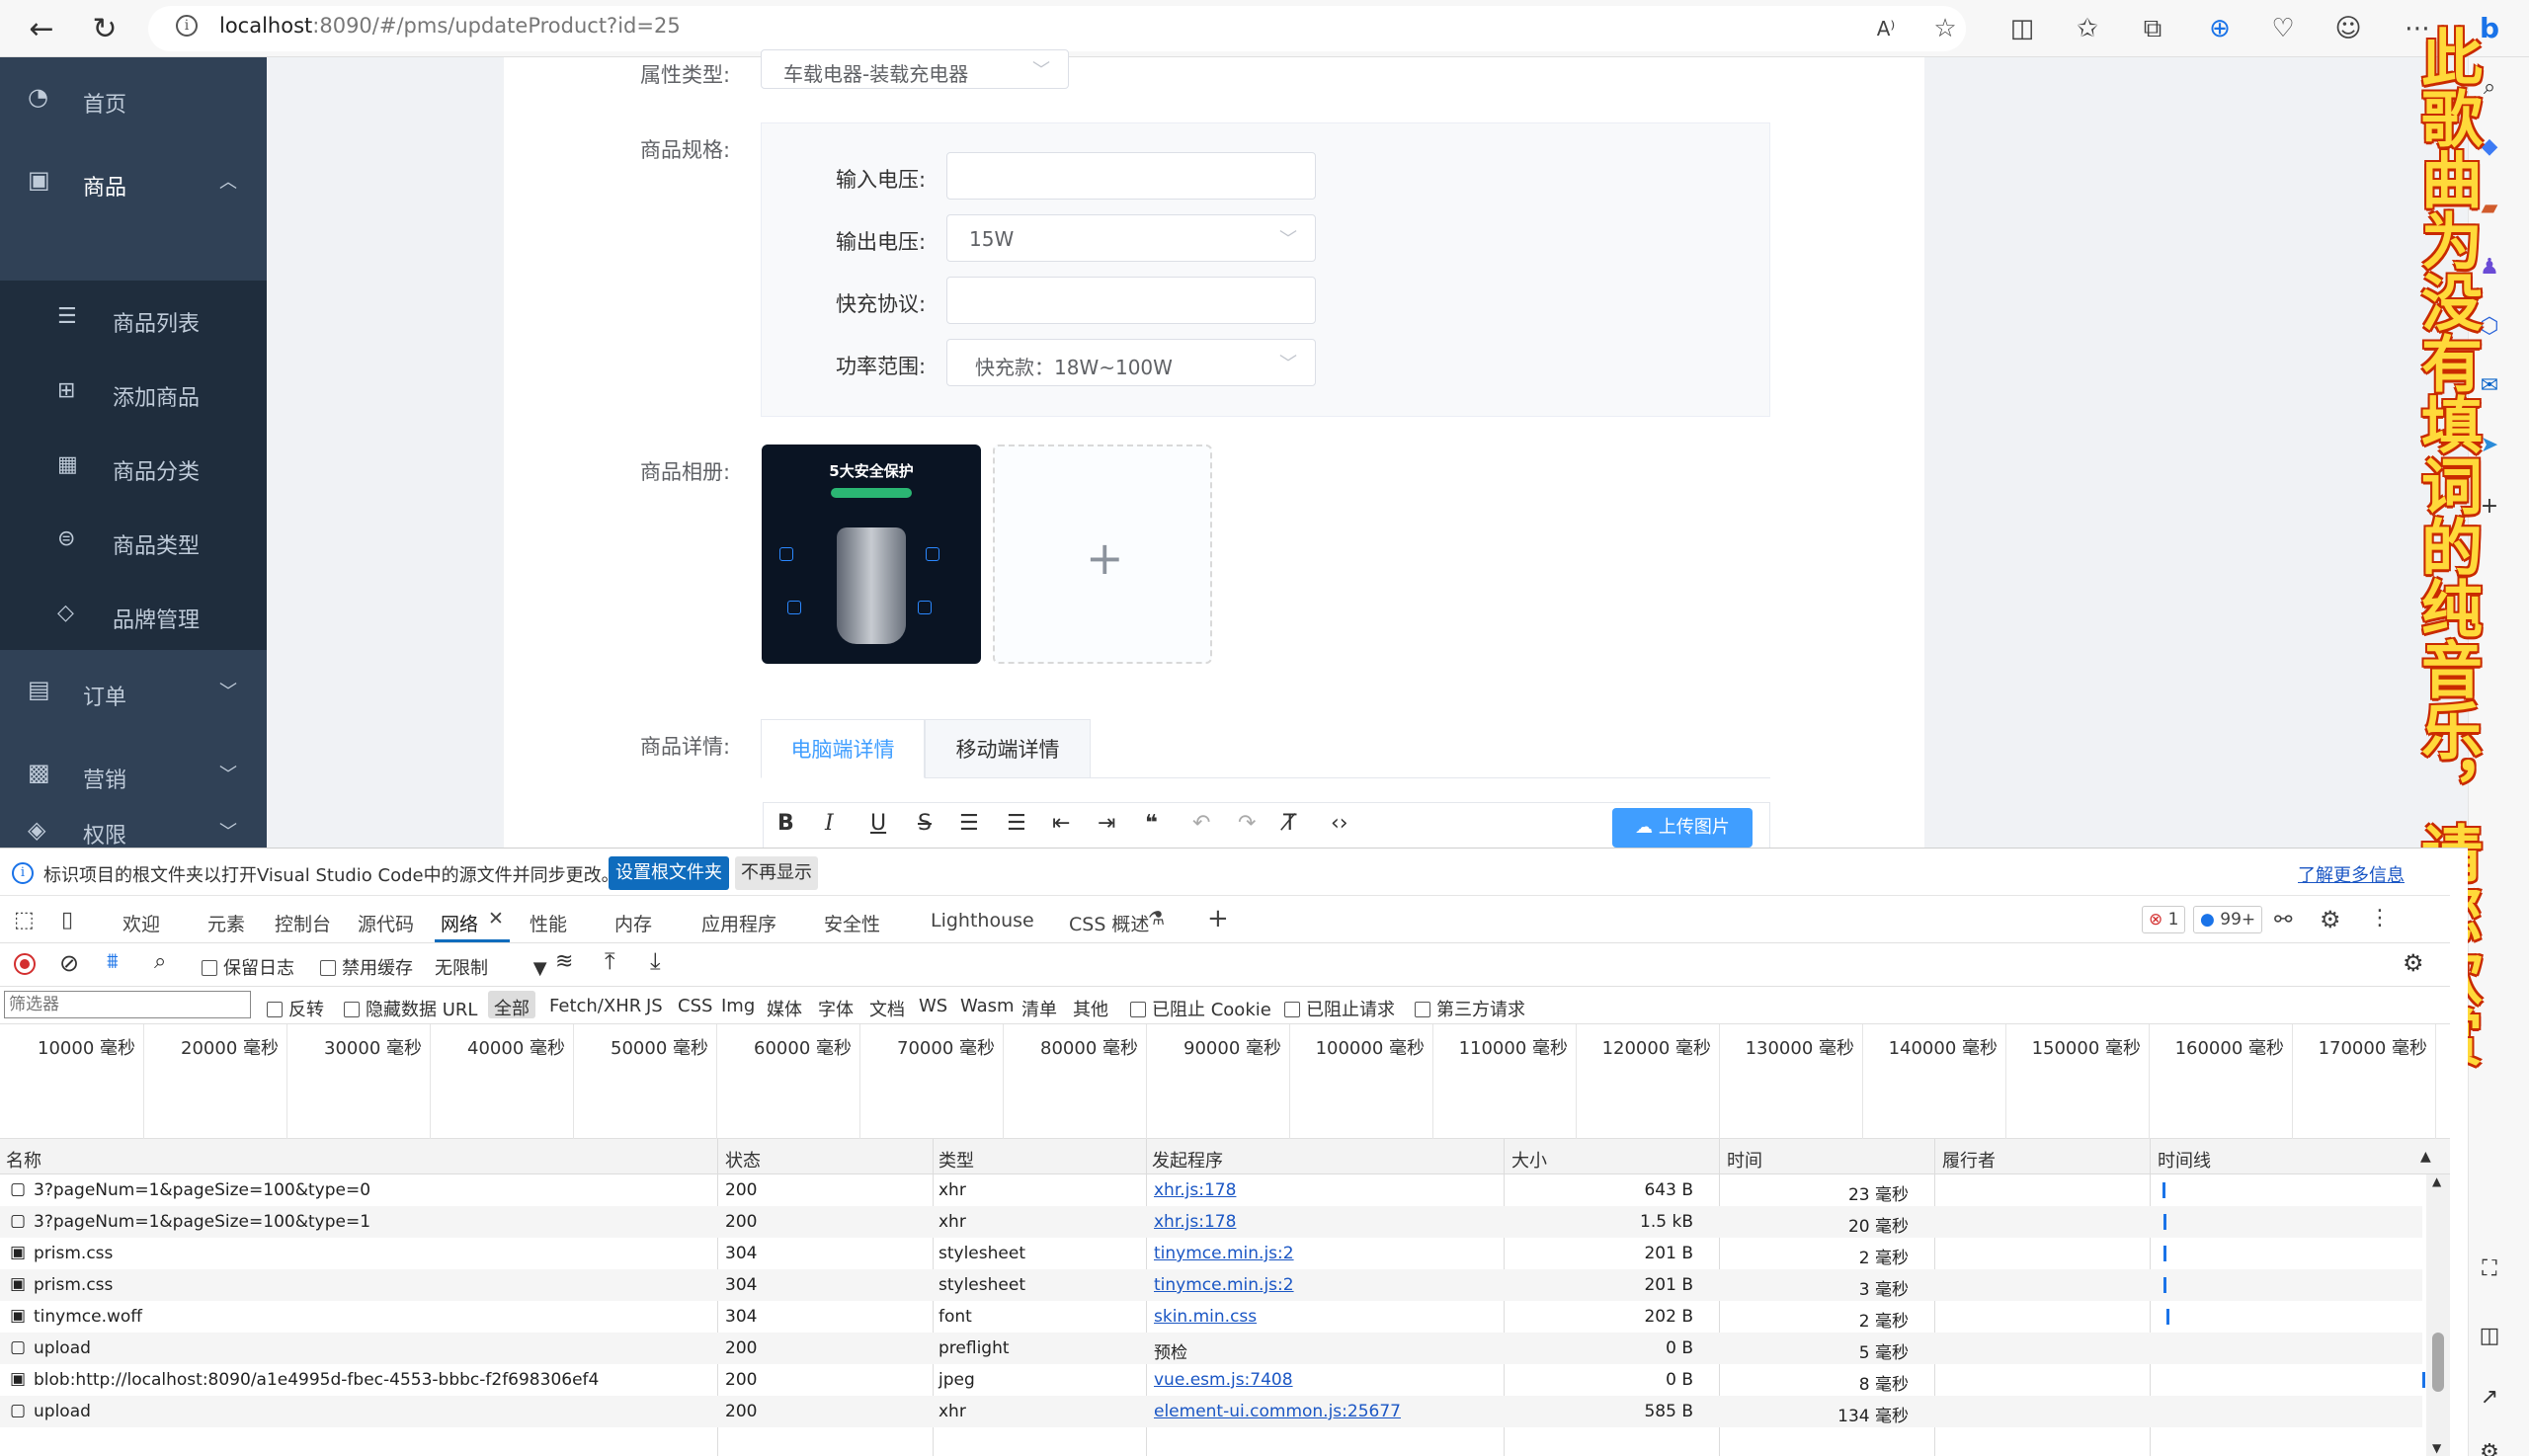 This screenshot has width=2529, height=1456. Describe the element at coordinates (133, 832) in the screenshot. I see `menu-permission: ◈ 权限 ﹀` at that location.